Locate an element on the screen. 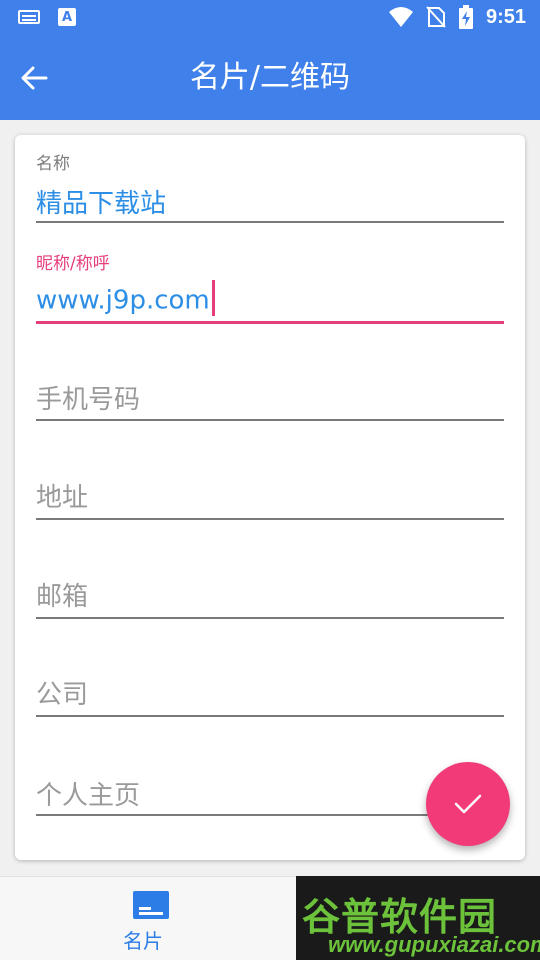 This screenshot has height=960, width=540. name-input: 精品下载站 is located at coordinates (101, 201).